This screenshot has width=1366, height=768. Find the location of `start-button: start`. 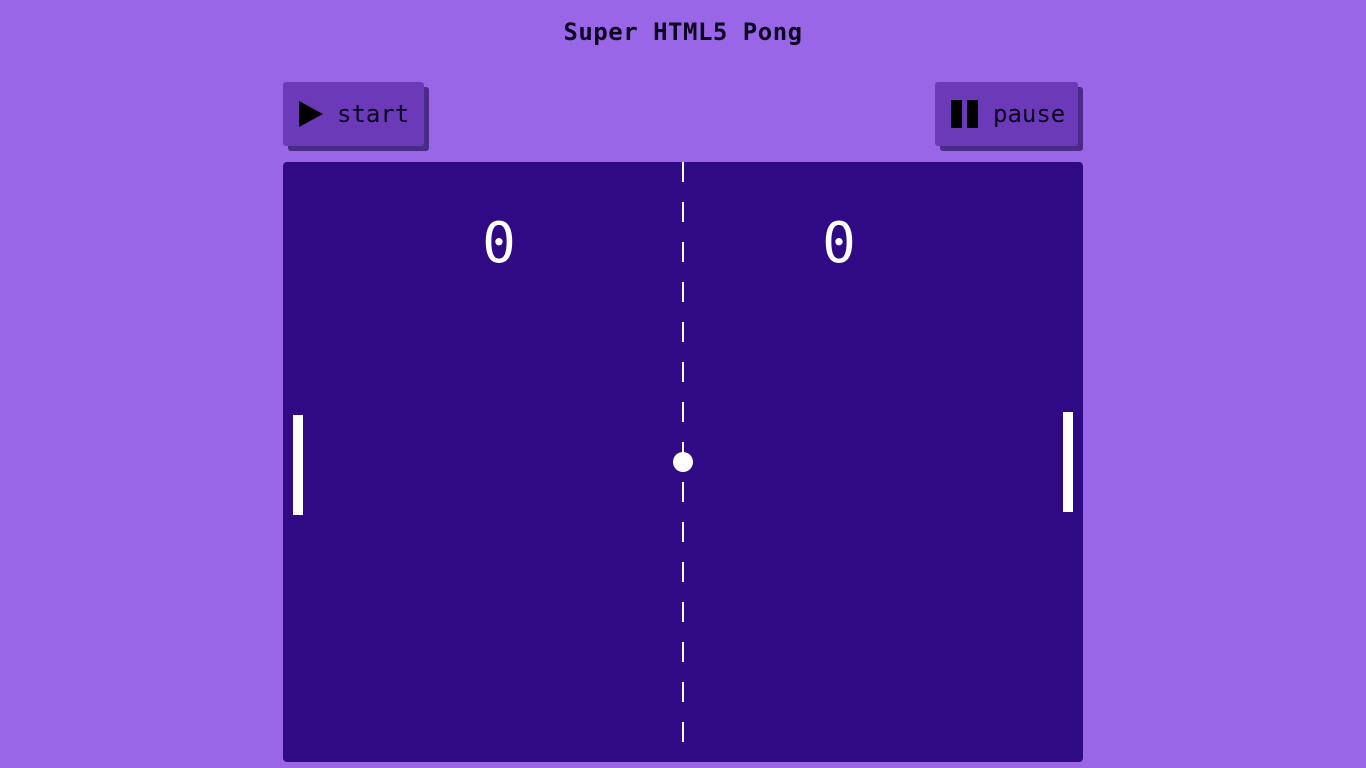

start-button: start is located at coordinates (353, 114).